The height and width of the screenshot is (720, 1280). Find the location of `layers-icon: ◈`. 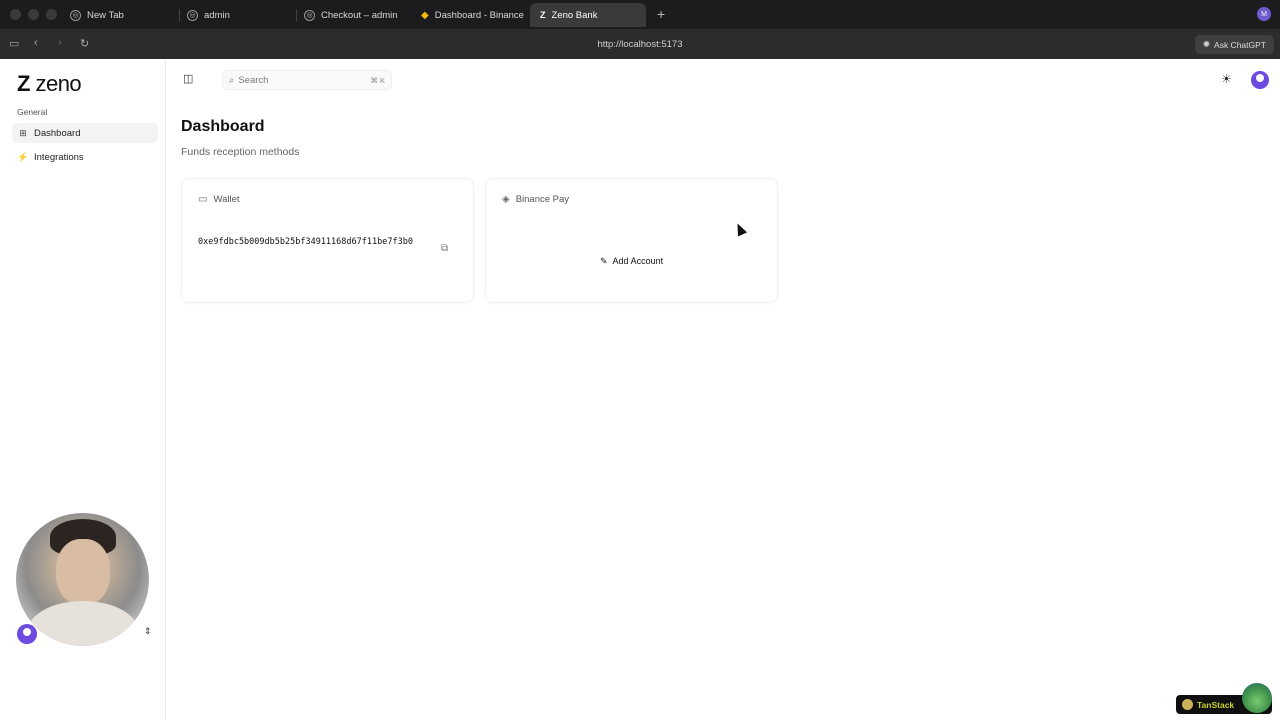

layers-icon: ◈ is located at coordinates (506, 199).